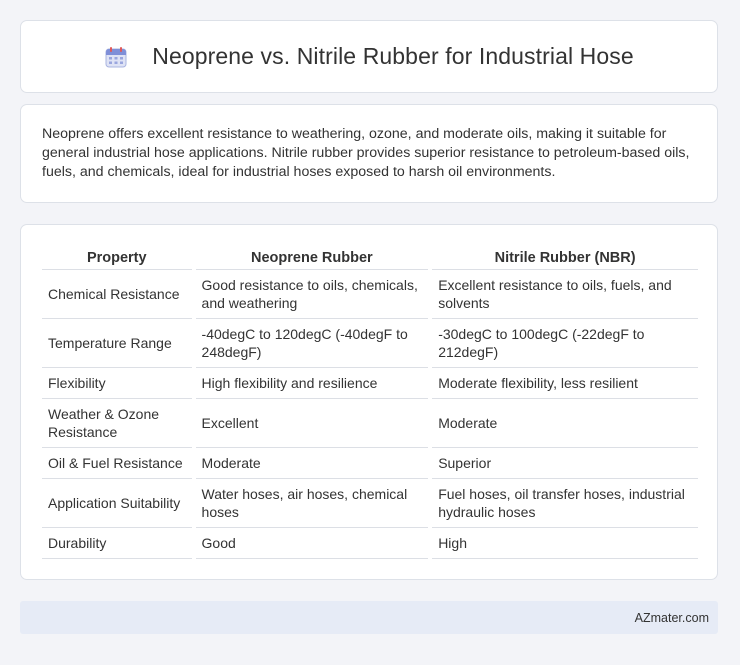 Image resolution: width=740 pixels, height=665 pixels. What do you see at coordinates (118, 463) in the screenshot?
I see `row-property: Oil & Fuel Resistance` at bounding box center [118, 463].